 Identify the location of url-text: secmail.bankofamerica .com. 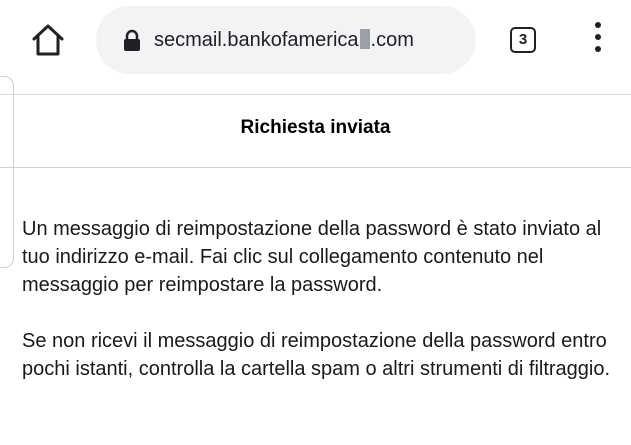
(284, 40).